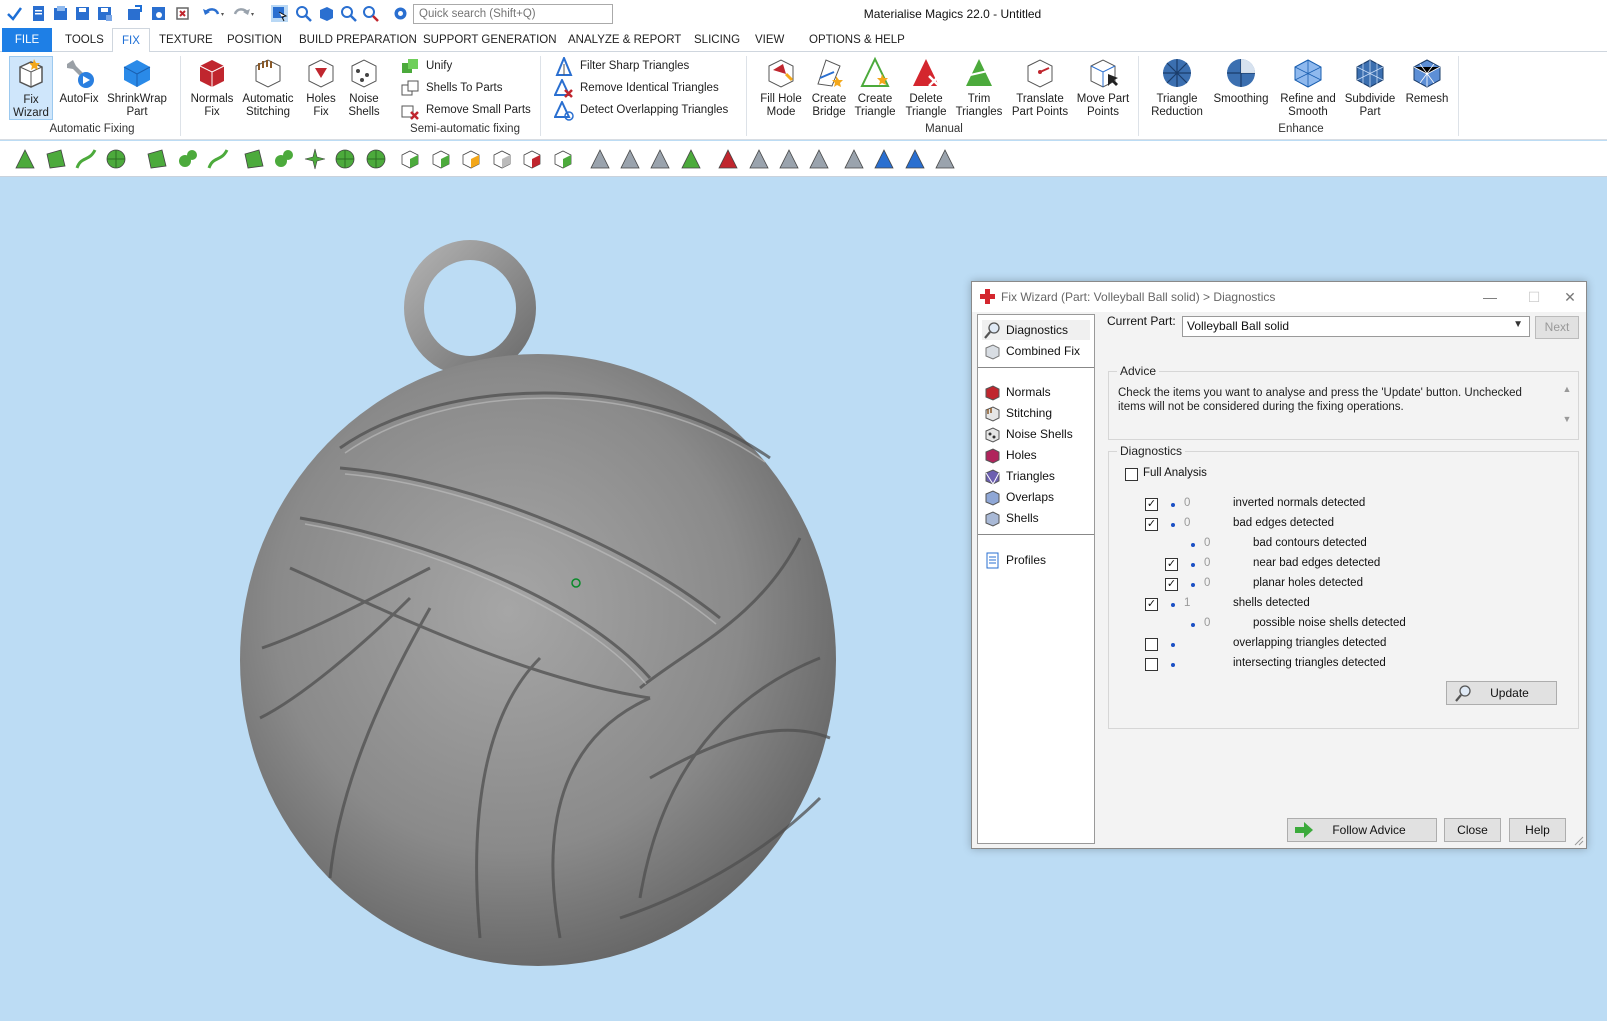  What do you see at coordinates (1151, 604) in the screenshot?
I see `shells-checkbox: ✓` at bounding box center [1151, 604].